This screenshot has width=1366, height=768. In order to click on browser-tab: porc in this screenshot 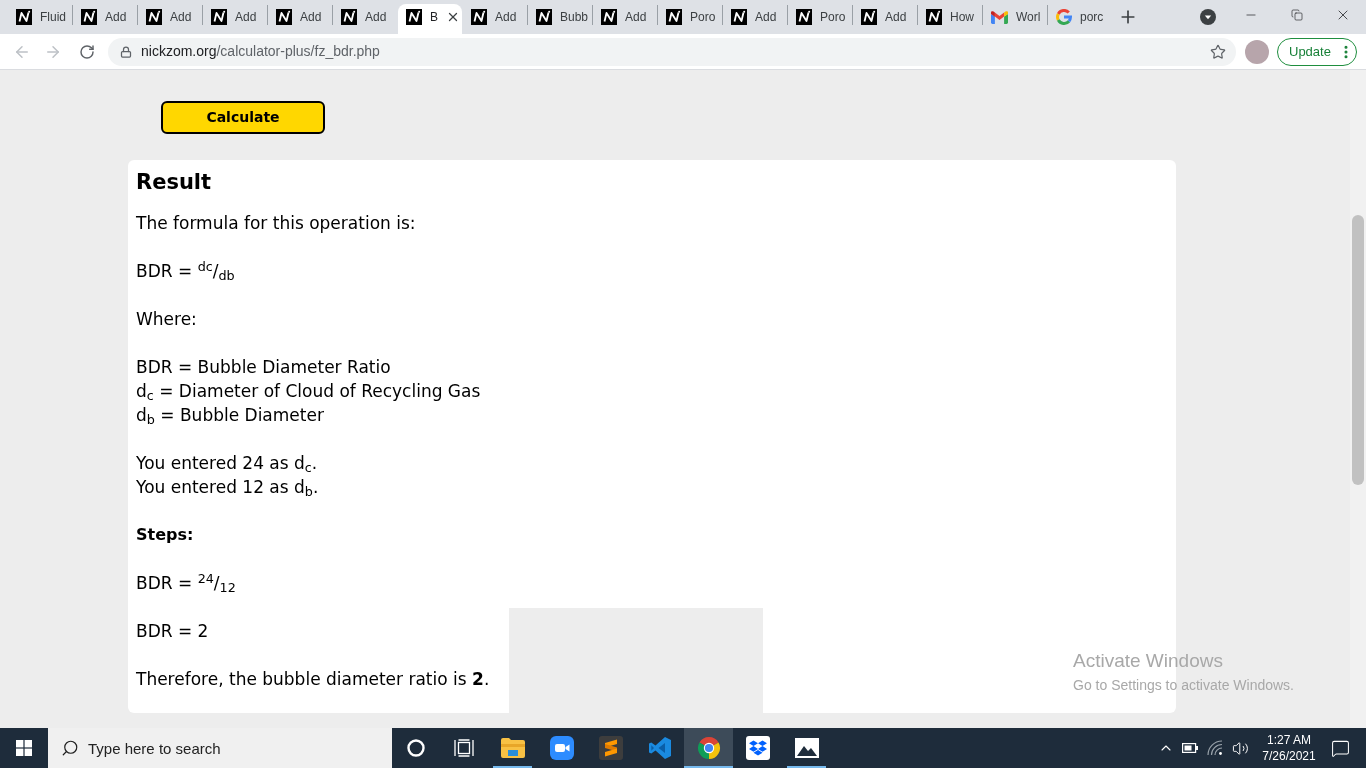, I will do `click(1080, 19)`.